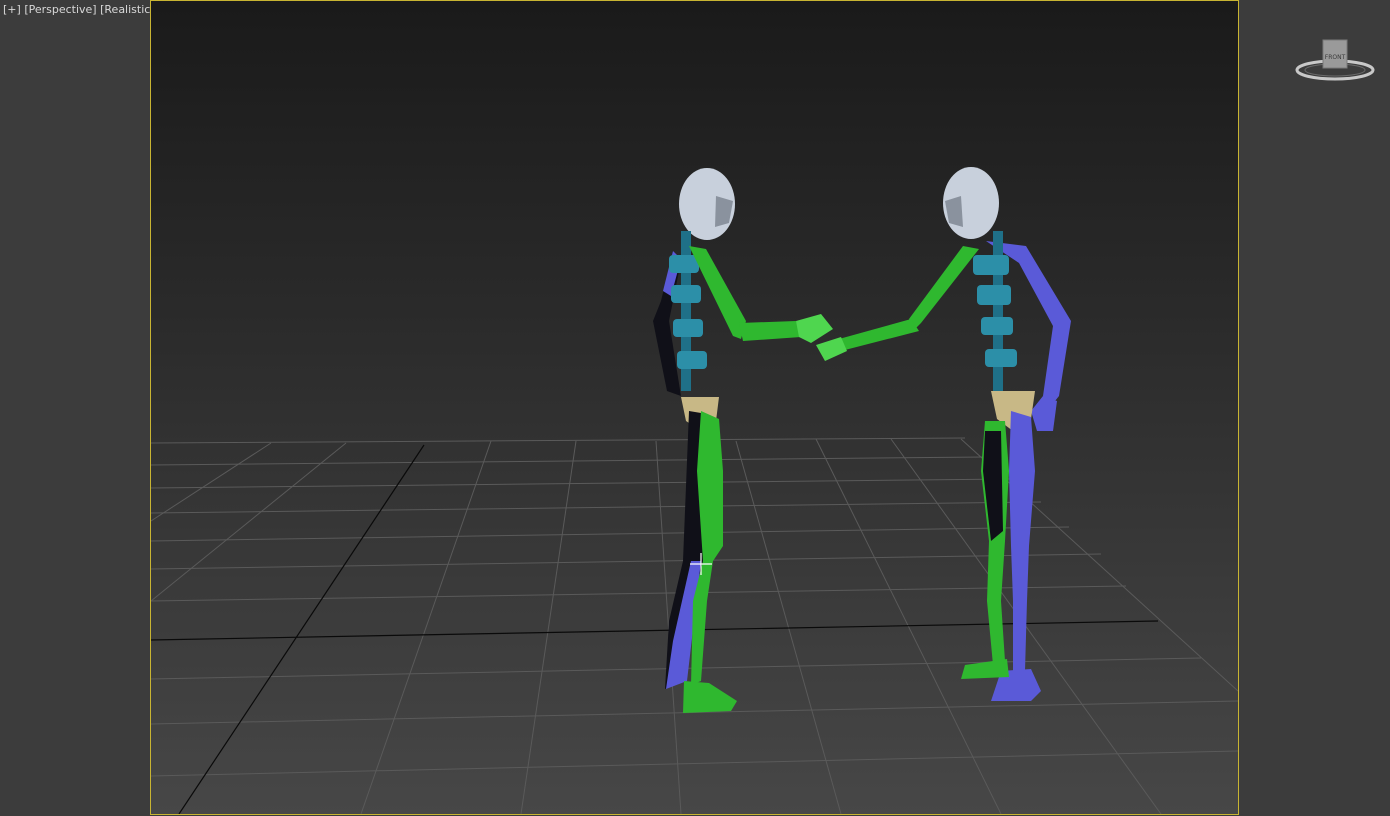  I want to click on viewport-label-menu: [+] [Perspective] [Realistic], so click(79, 9).